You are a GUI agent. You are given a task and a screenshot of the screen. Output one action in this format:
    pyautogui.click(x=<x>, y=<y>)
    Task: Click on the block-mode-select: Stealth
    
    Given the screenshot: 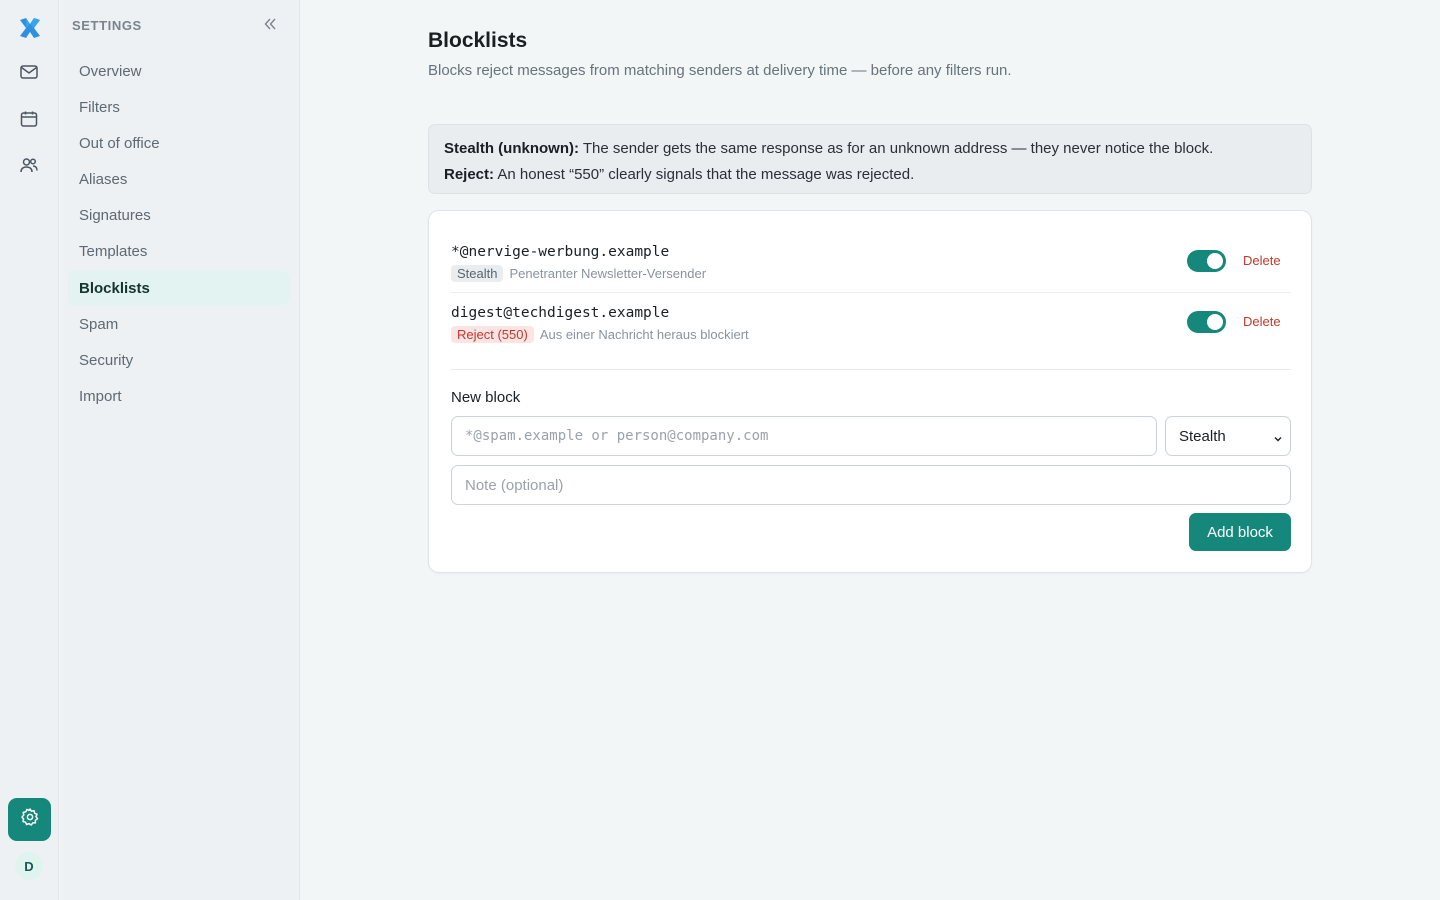 What is the action you would take?
    pyautogui.click(x=1228, y=436)
    